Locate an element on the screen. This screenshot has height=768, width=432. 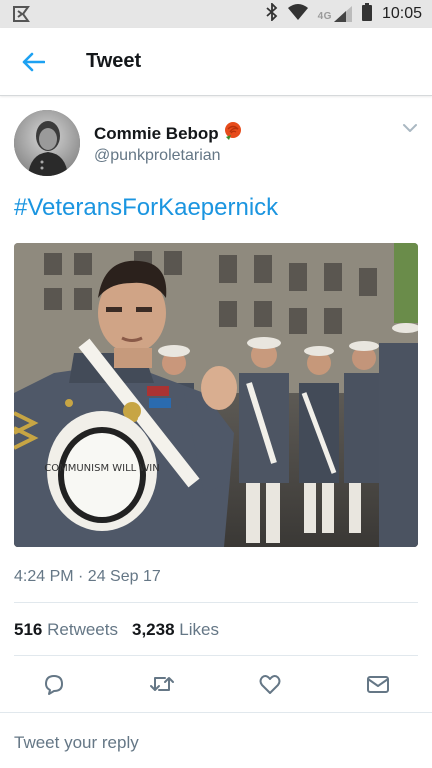
page-title: Tweet is located at coordinates (114, 61).